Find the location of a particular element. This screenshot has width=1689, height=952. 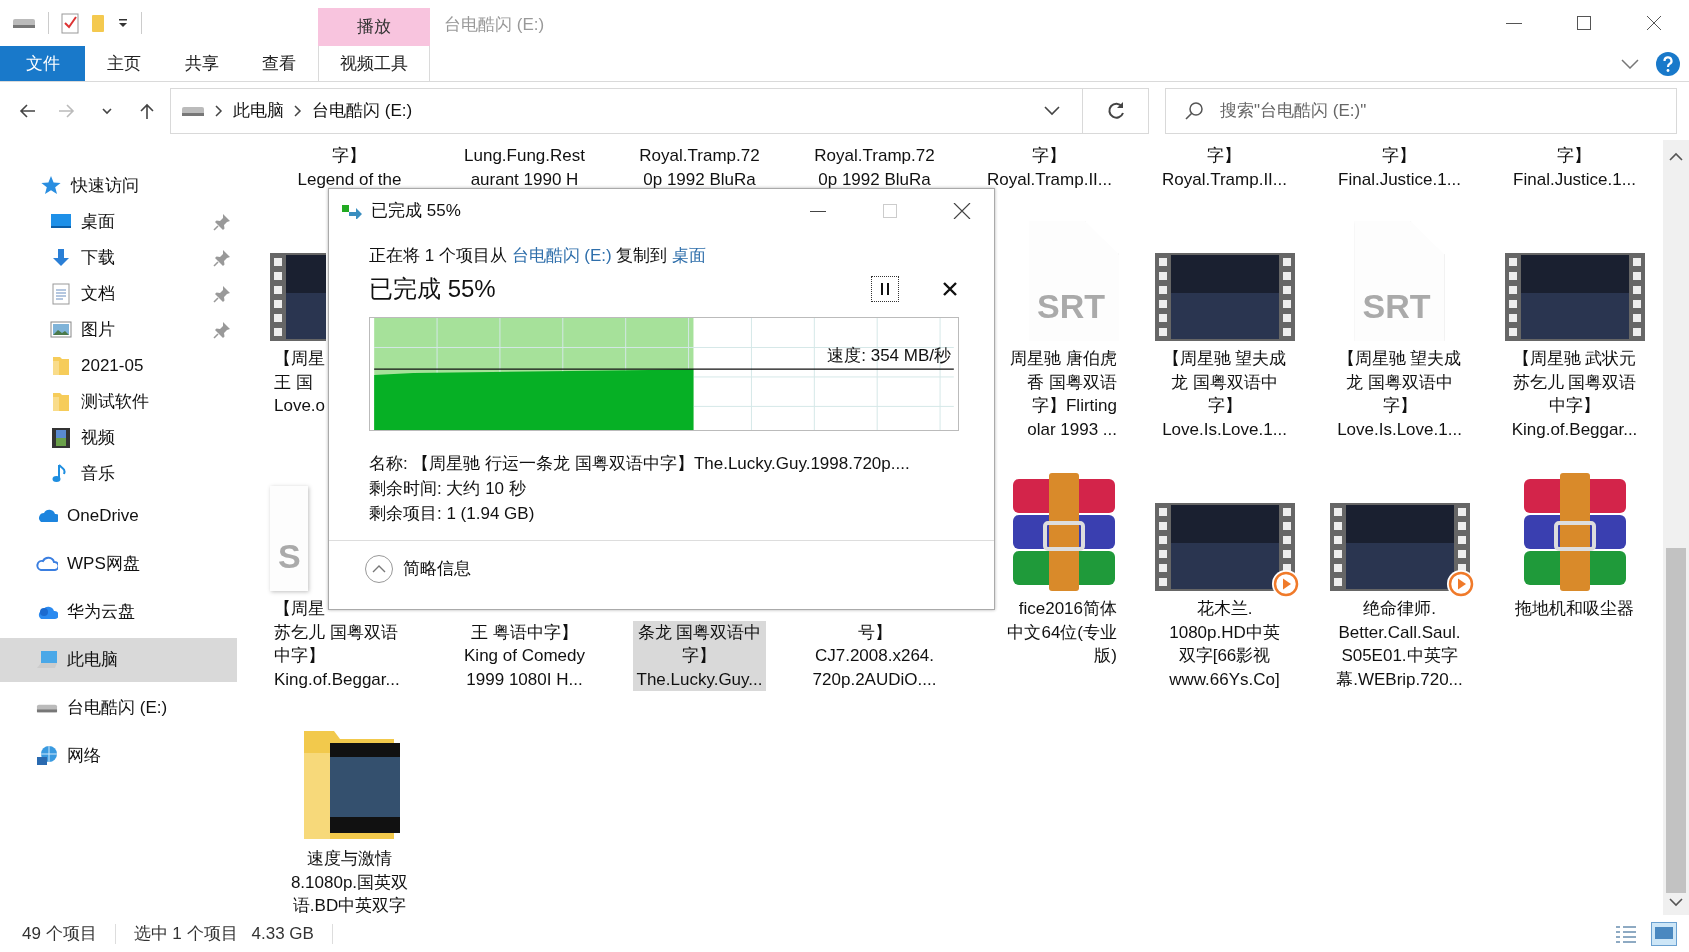

context-tab-header: 播放 is located at coordinates (374, 27).